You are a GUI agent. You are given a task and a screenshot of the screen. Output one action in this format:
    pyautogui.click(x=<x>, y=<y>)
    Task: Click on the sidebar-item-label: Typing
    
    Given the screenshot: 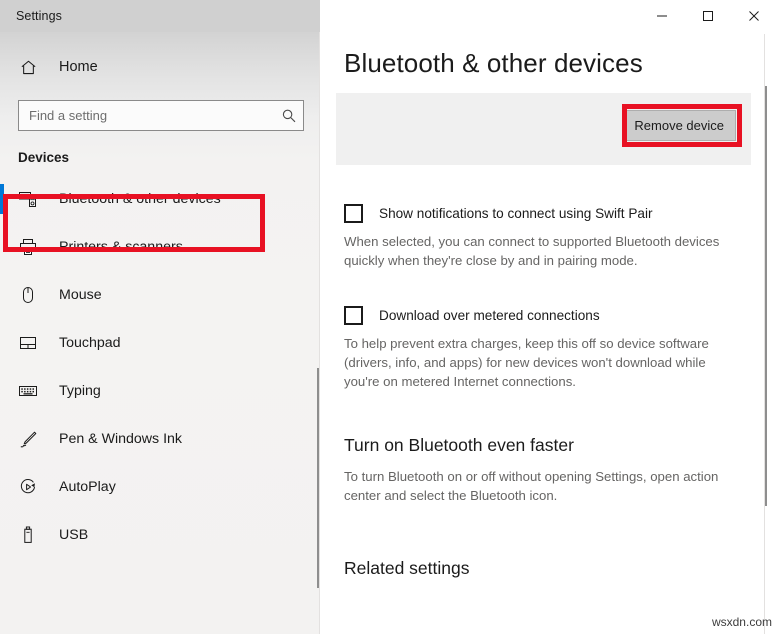 What is the action you would take?
    pyautogui.click(x=80, y=391)
    